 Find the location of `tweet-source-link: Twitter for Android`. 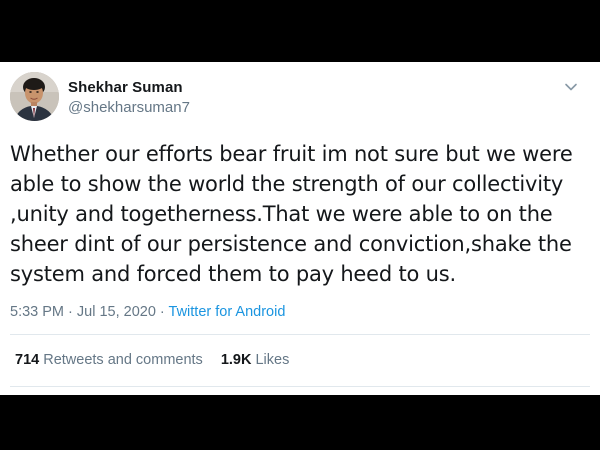

tweet-source-link: Twitter for Android is located at coordinates (227, 312).